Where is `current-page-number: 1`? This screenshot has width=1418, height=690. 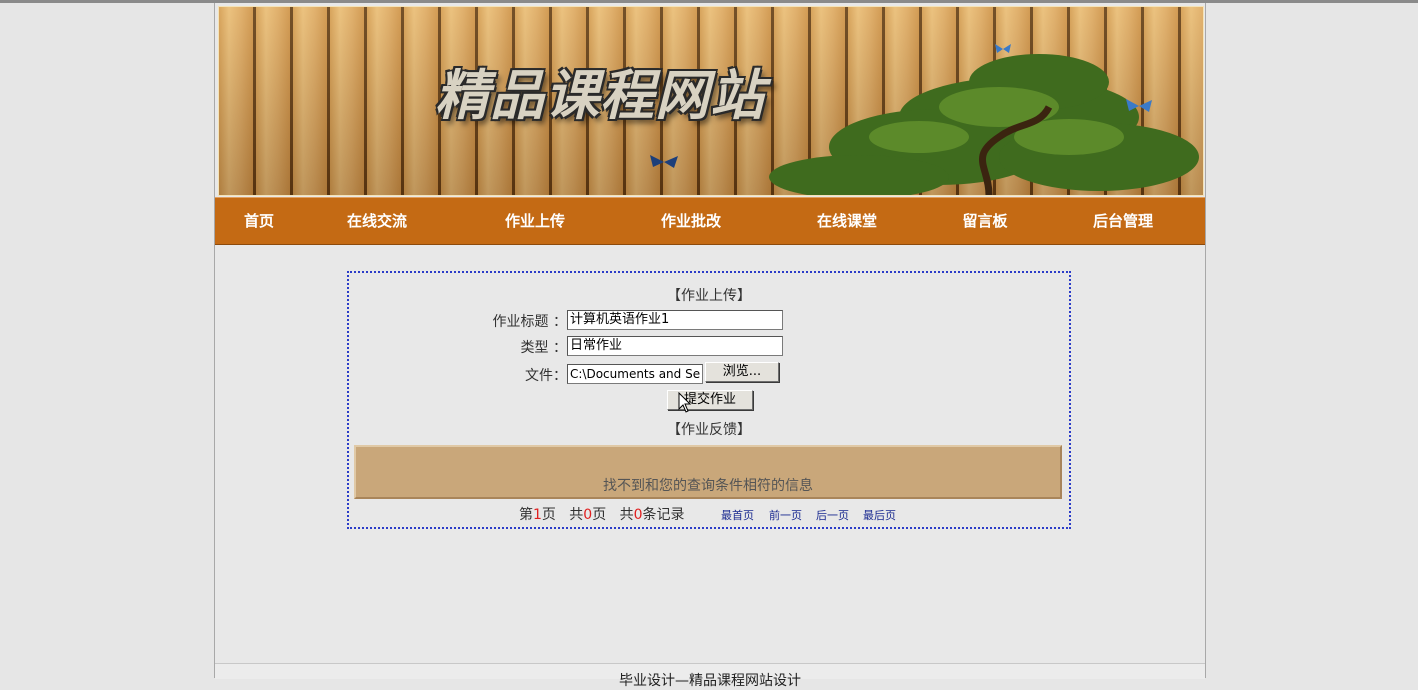
current-page-number: 1 is located at coordinates (537, 515).